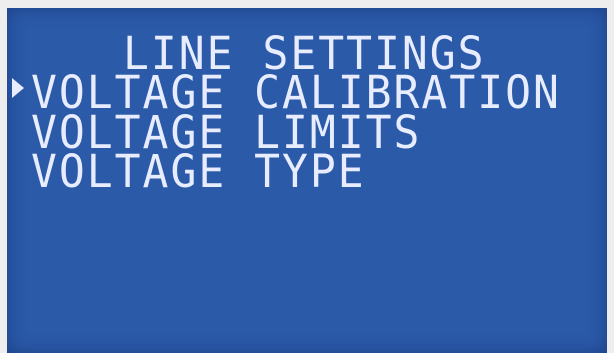 Image resolution: width=614 pixels, height=353 pixels. What do you see at coordinates (198, 172) in the screenshot?
I see `menu-item-voltage-type: VOLTAGE TYPE` at bounding box center [198, 172].